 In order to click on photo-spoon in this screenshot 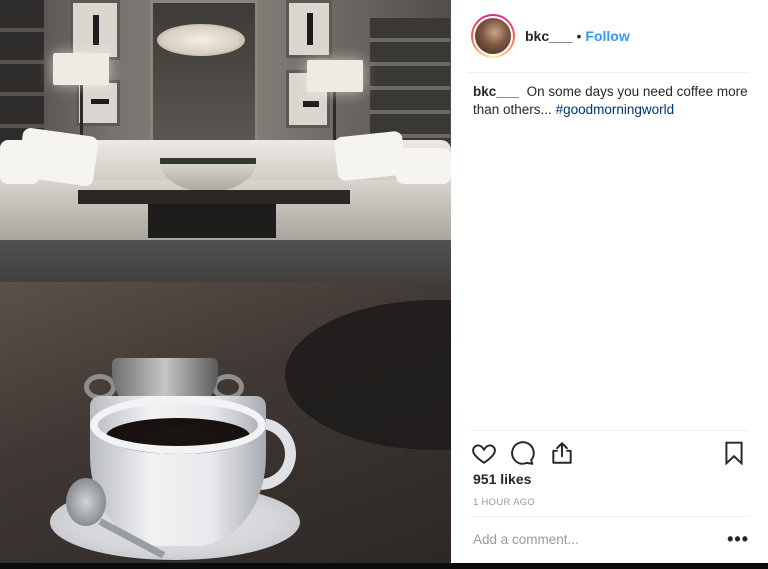, I will do `click(86, 502)`.